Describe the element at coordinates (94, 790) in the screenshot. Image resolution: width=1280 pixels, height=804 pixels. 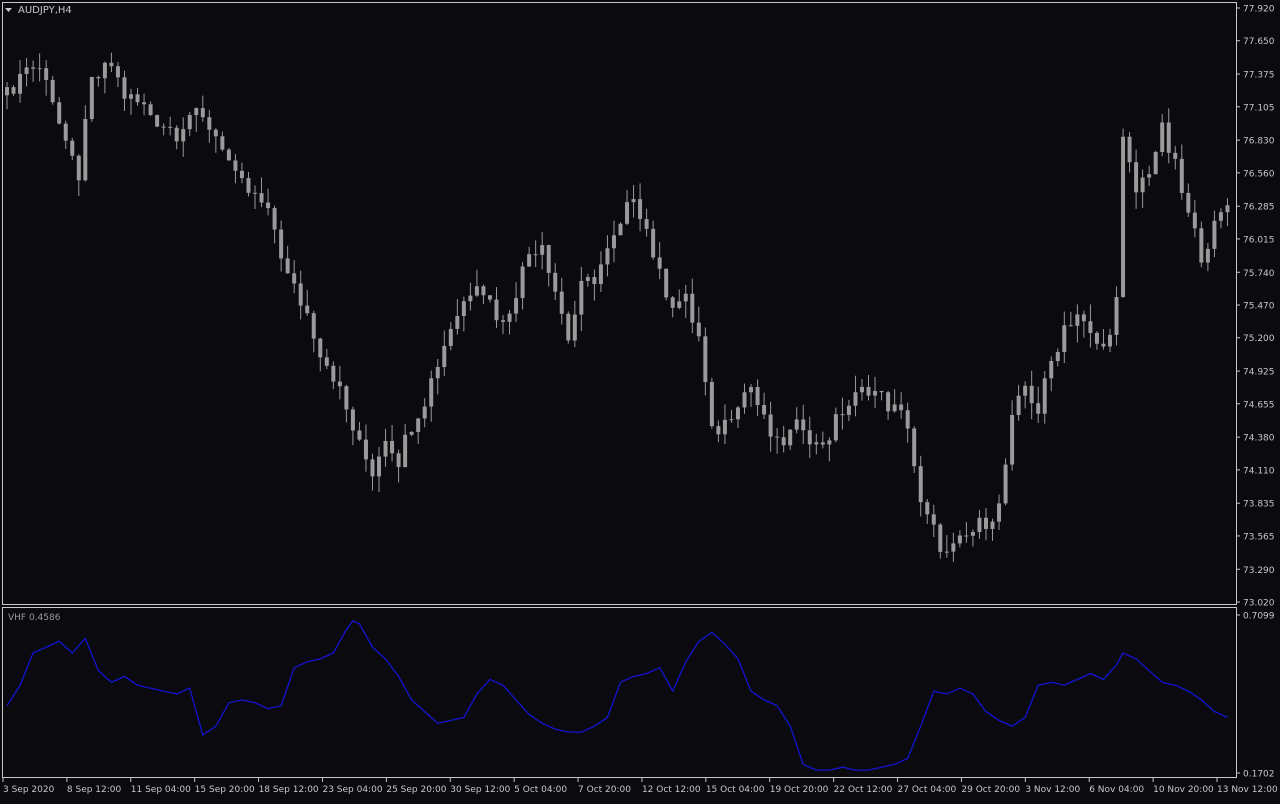
I see `time-tick-label: 8 Sep 12:00` at that location.